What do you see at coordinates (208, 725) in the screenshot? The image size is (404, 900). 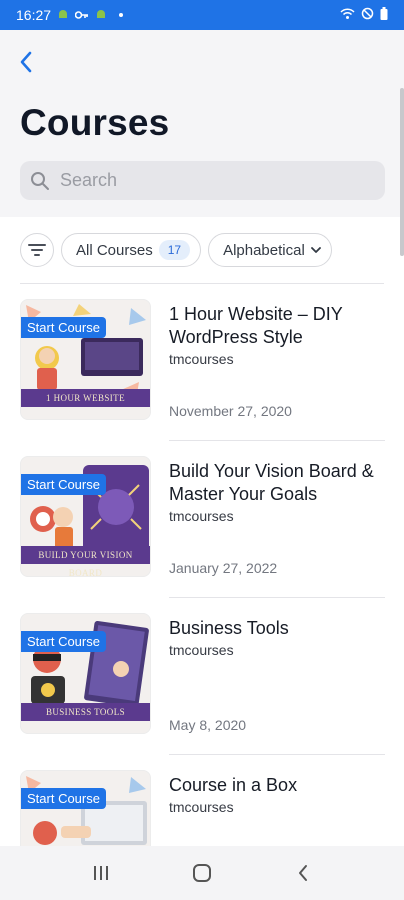 I see `course-date: May 8, 2020` at bounding box center [208, 725].